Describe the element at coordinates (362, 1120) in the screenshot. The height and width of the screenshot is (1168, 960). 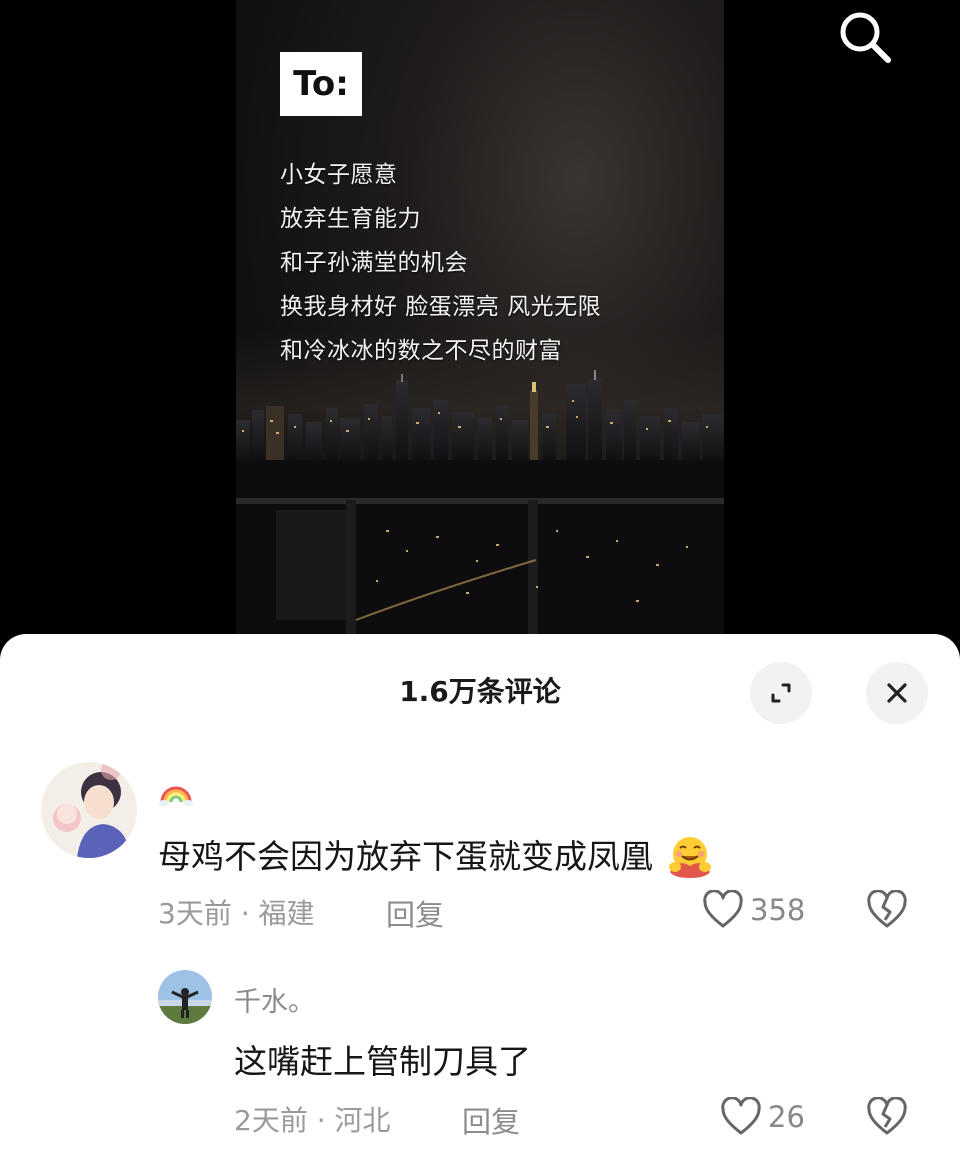
I see `comment-location: 河北` at that location.